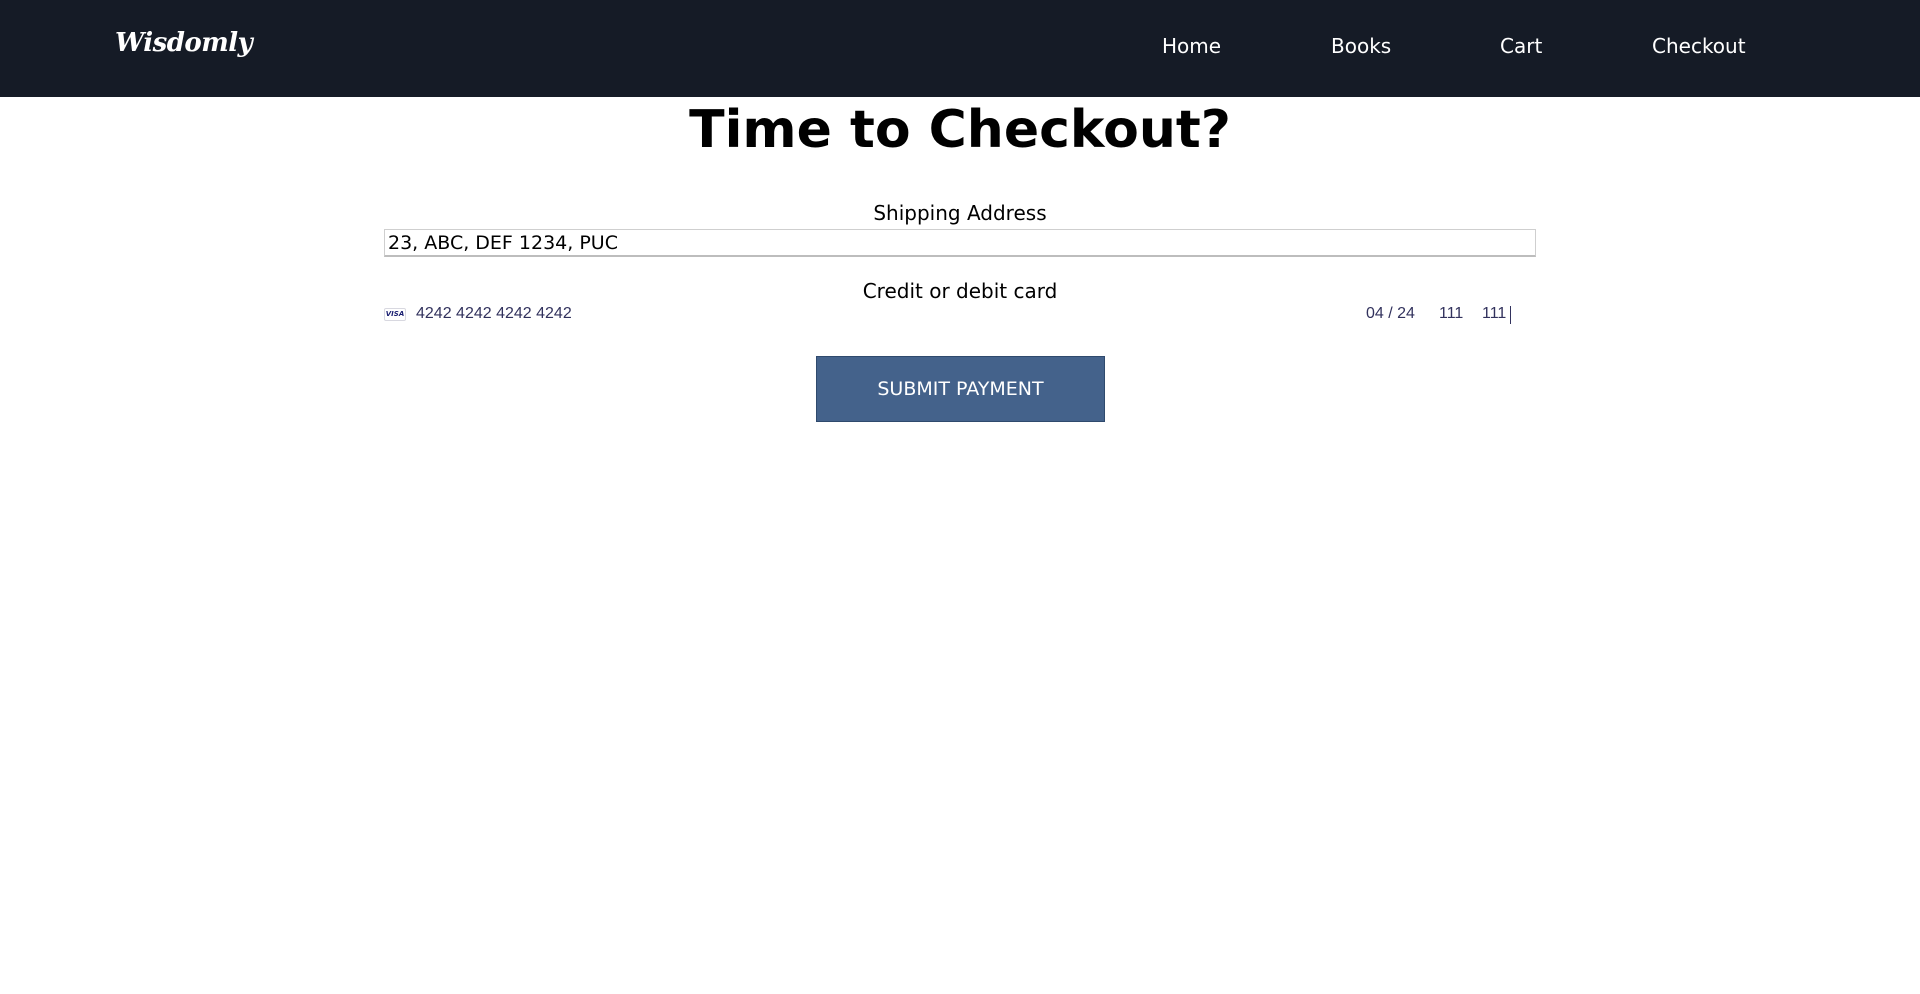 The height and width of the screenshot is (994, 1920). I want to click on nav-cart-link: Cart, so click(1521, 46).